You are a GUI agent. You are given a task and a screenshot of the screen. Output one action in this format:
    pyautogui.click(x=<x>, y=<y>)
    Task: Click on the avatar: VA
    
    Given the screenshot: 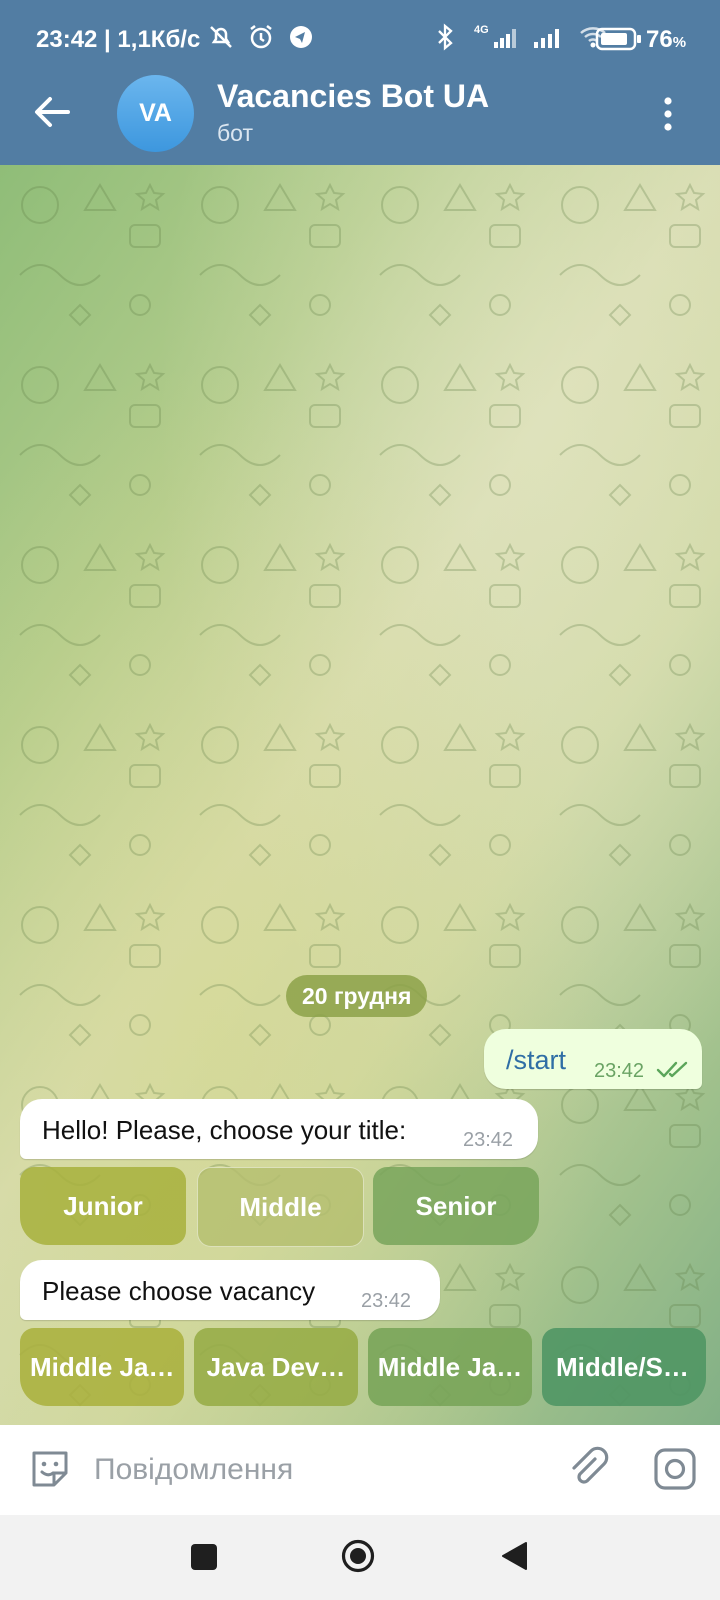 What is the action you would take?
    pyautogui.click(x=155, y=113)
    